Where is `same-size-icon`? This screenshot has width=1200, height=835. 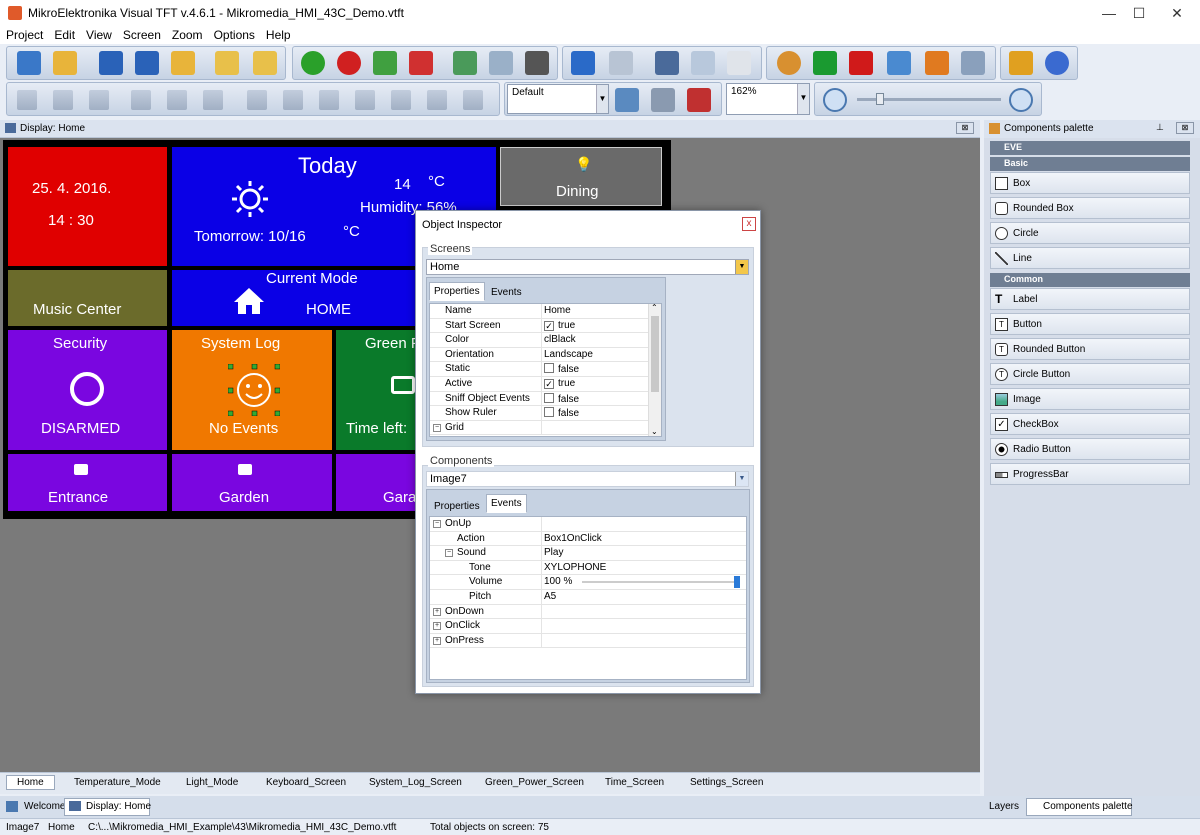
same-size-icon is located at coordinates (329, 100).